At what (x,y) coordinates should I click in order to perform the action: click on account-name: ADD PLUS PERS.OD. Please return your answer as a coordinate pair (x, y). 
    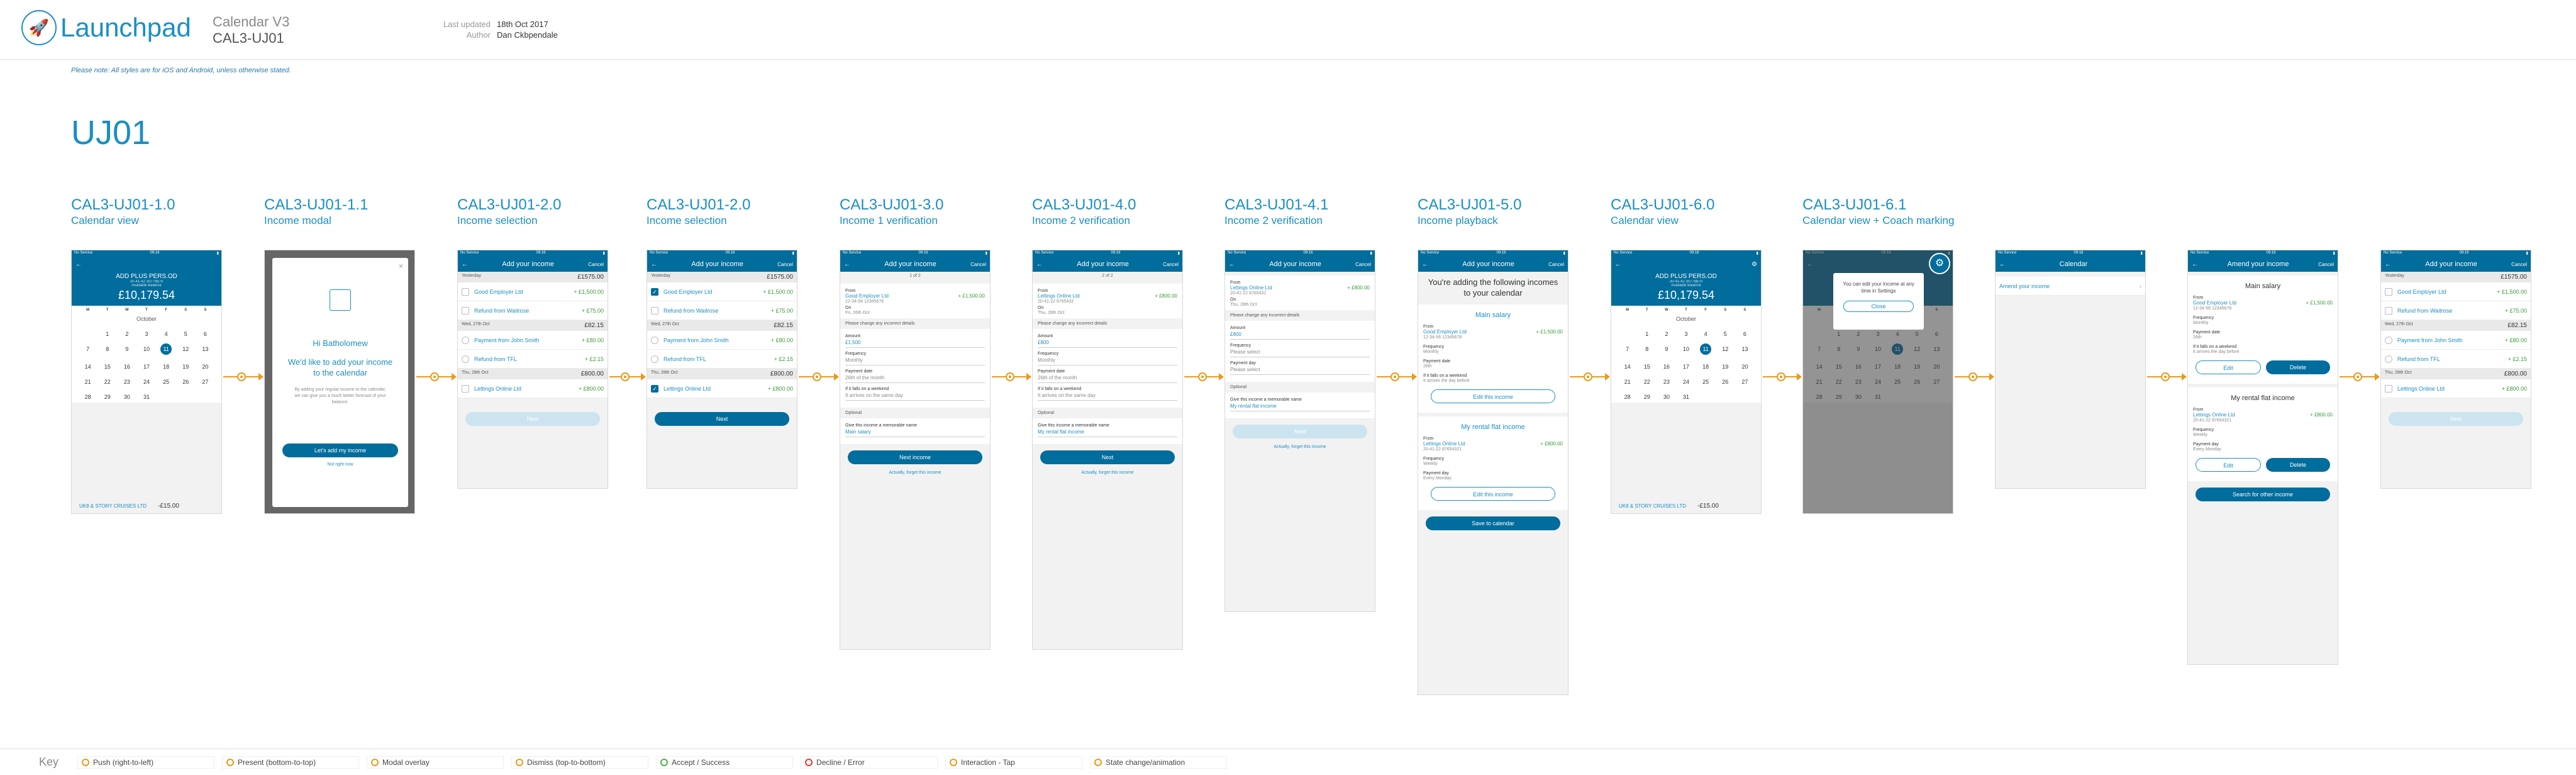
    Looking at the image, I should click on (146, 276).